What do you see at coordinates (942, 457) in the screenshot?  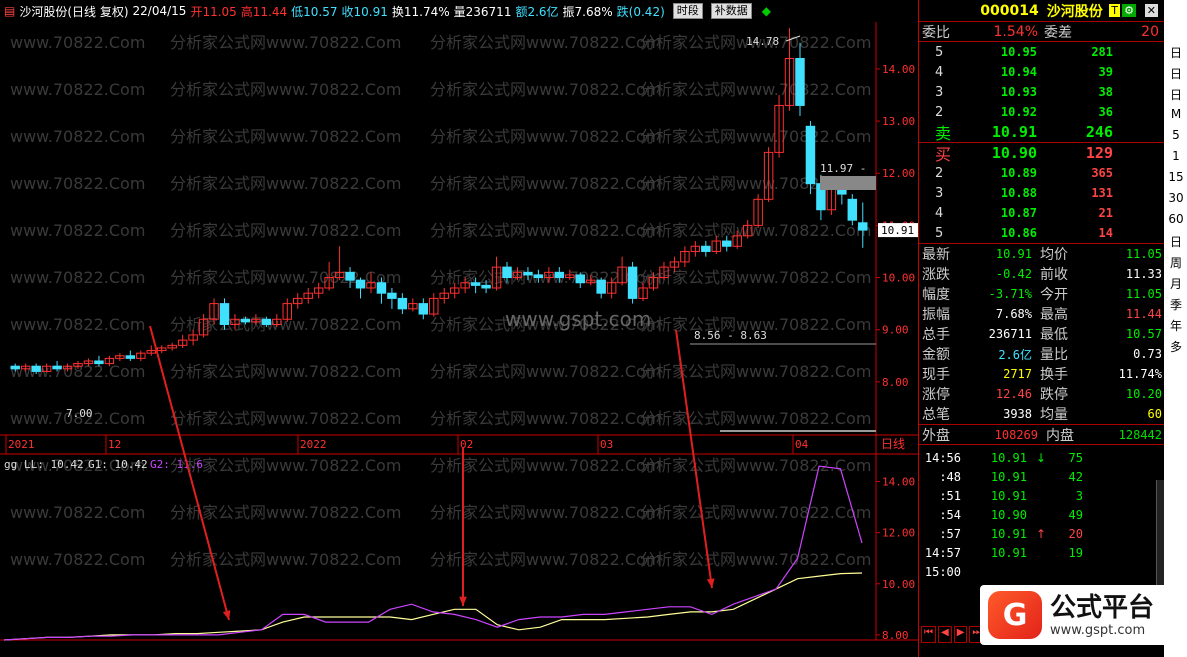 I see `tick-time: 14:56` at bounding box center [942, 457].